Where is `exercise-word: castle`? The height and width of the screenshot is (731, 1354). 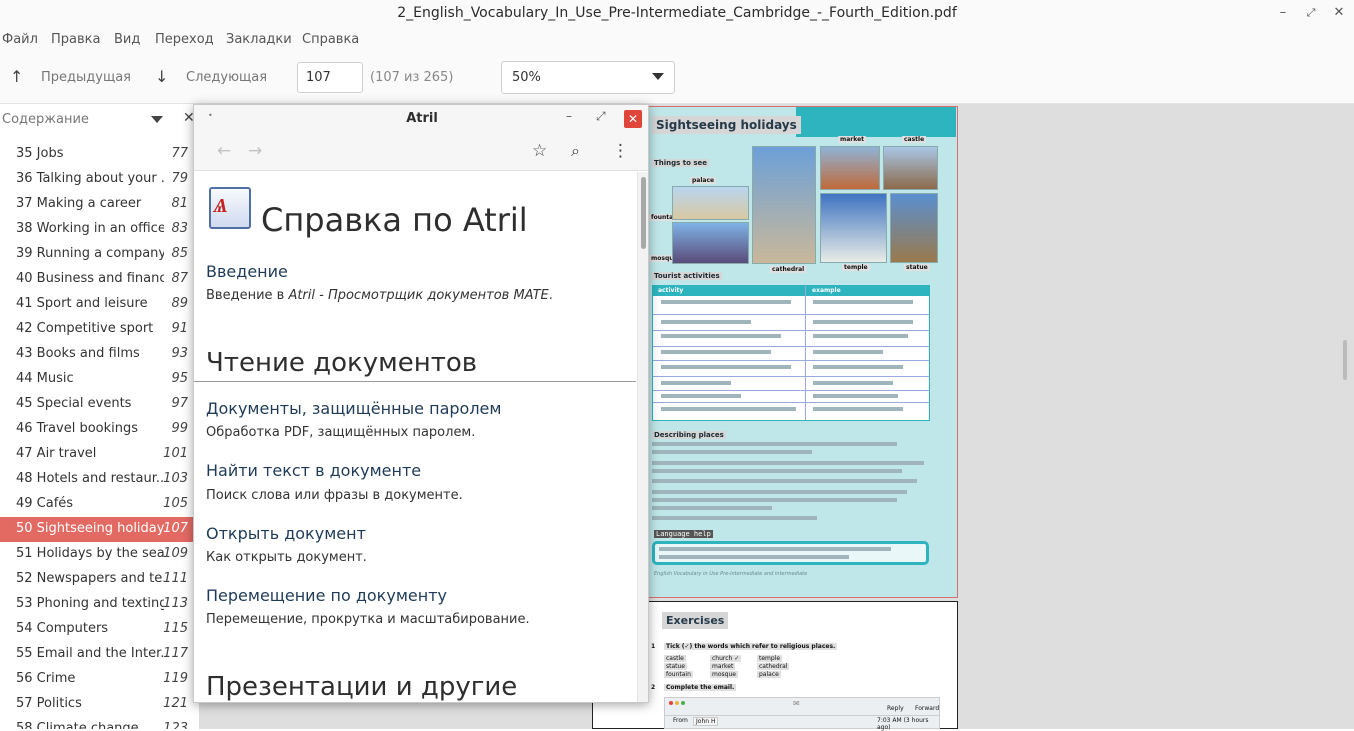
exercise-word: castle is located at coordinates (675, 658).